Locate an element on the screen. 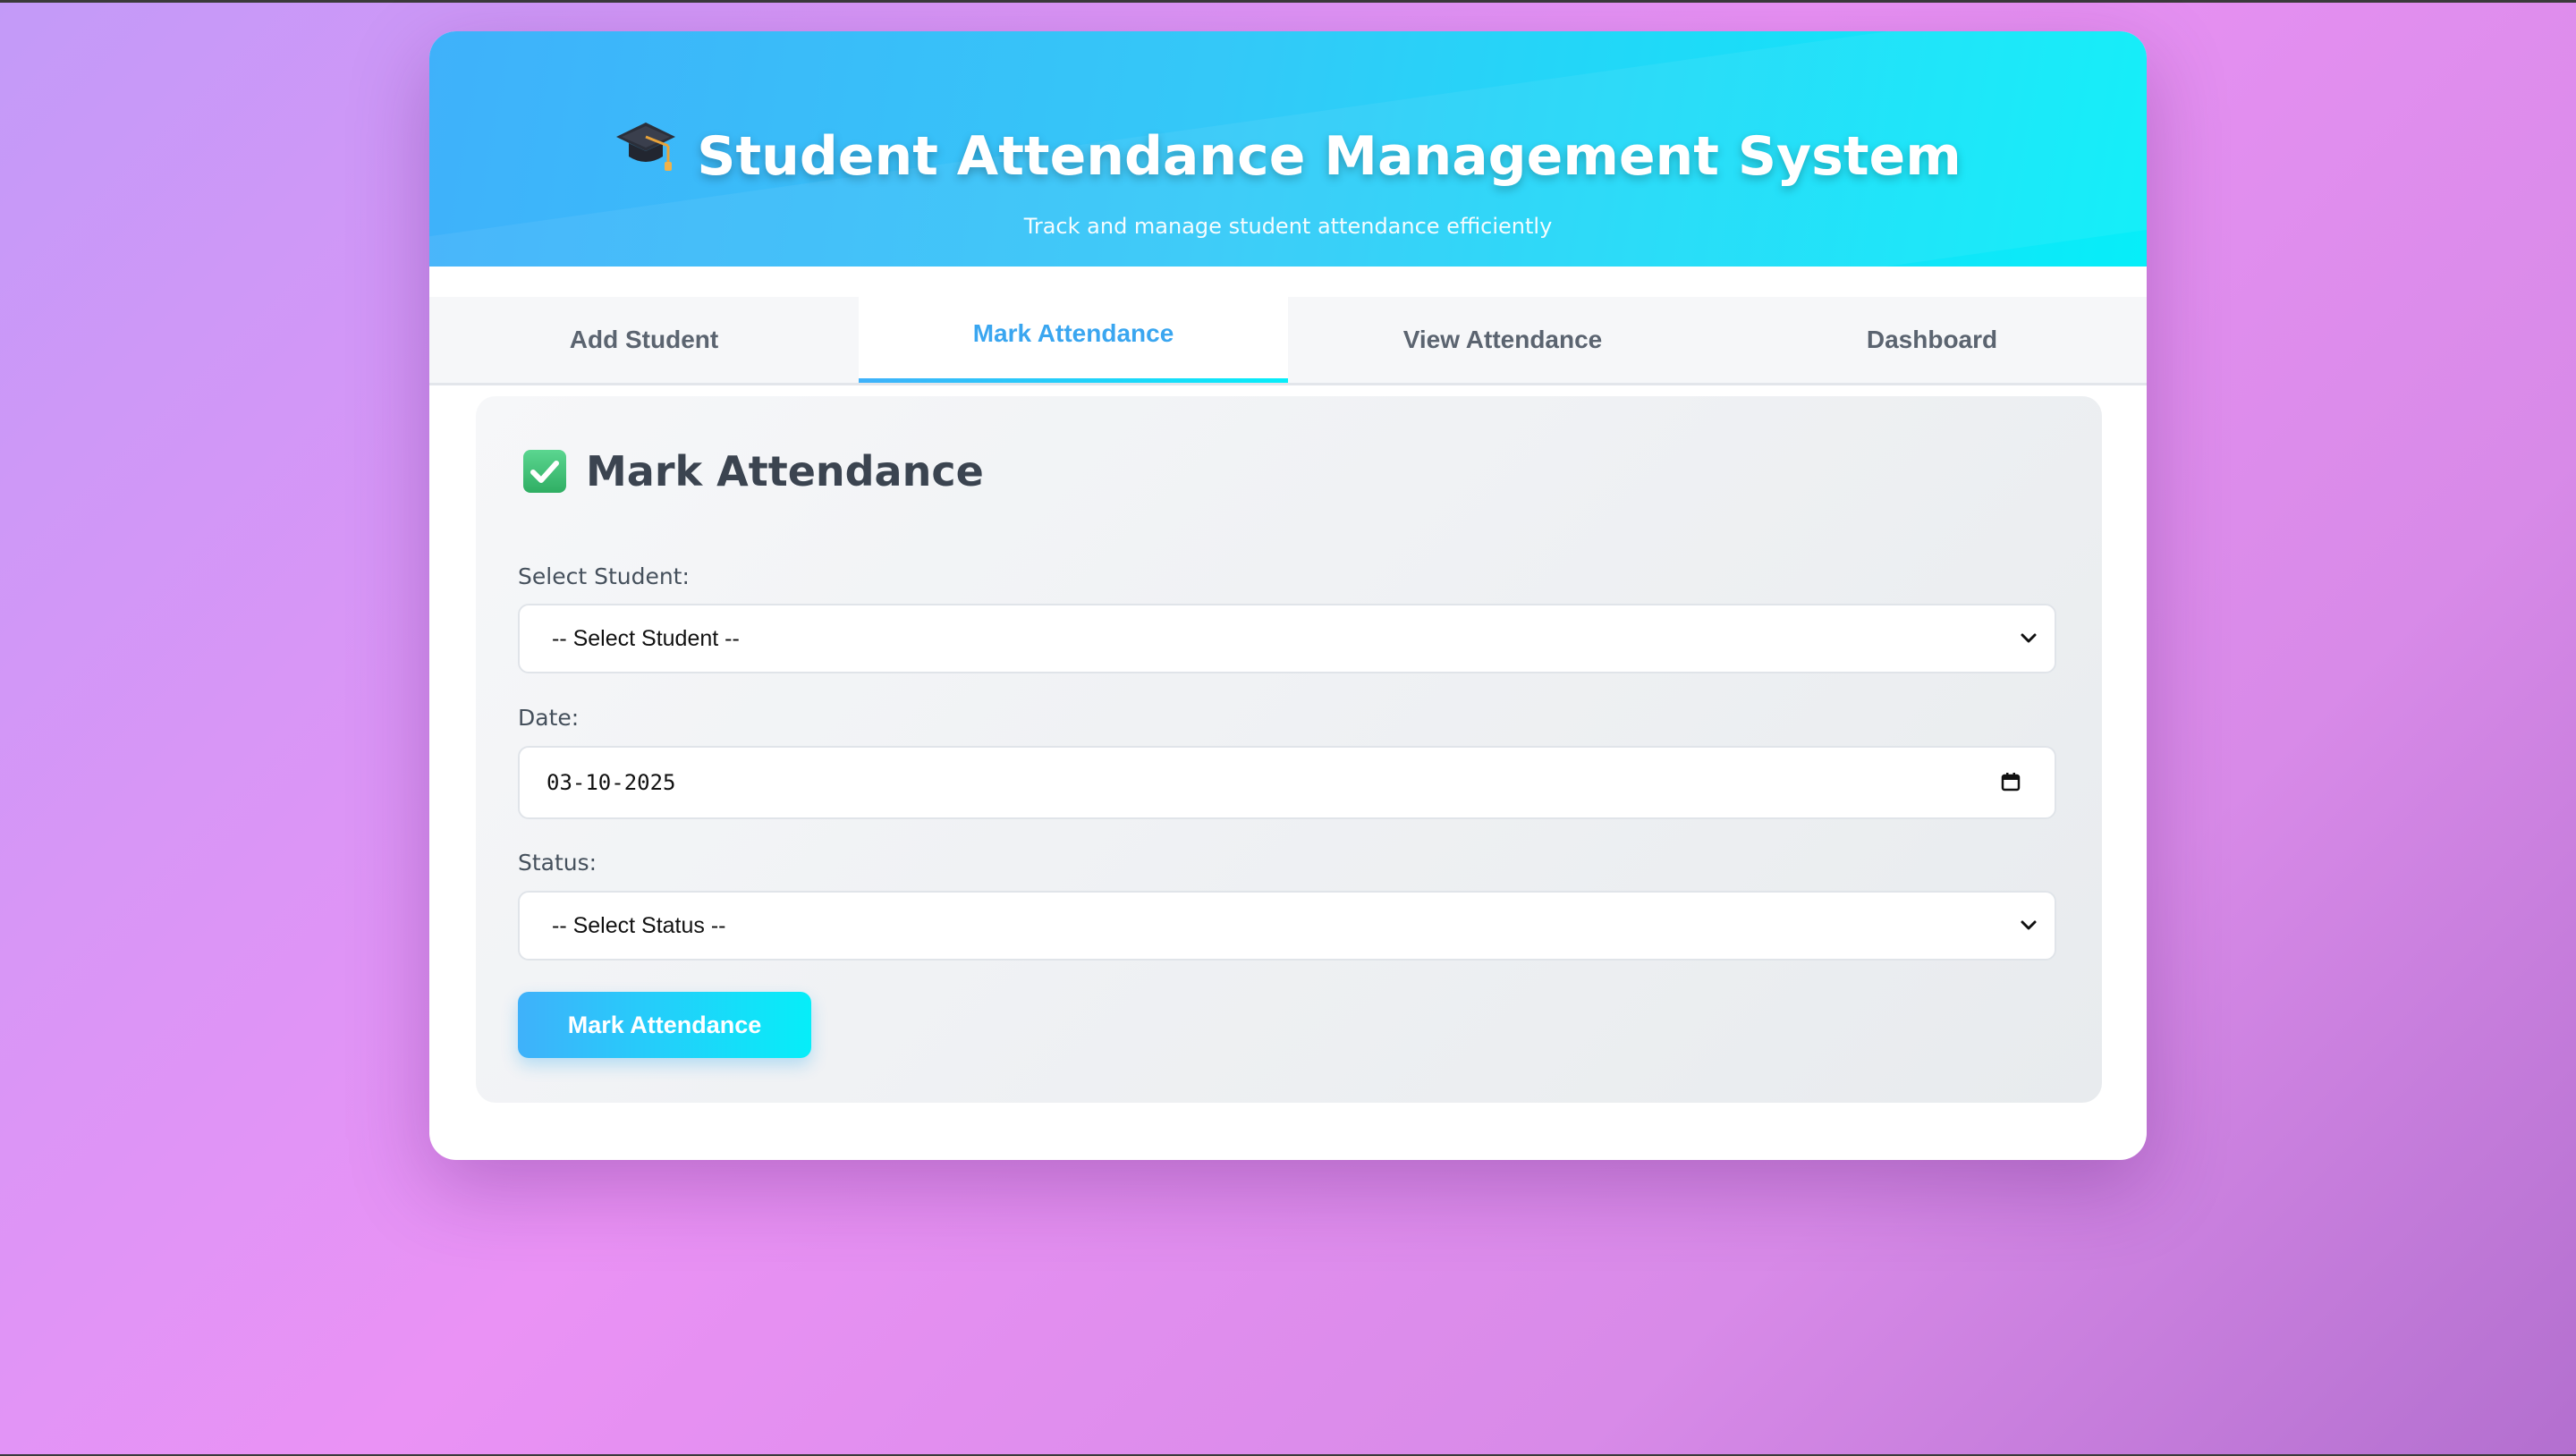 The width and height of the screenshot is (2576, 1456). section-heading-text: Mark Attendance is located at coordinates (785, 471).